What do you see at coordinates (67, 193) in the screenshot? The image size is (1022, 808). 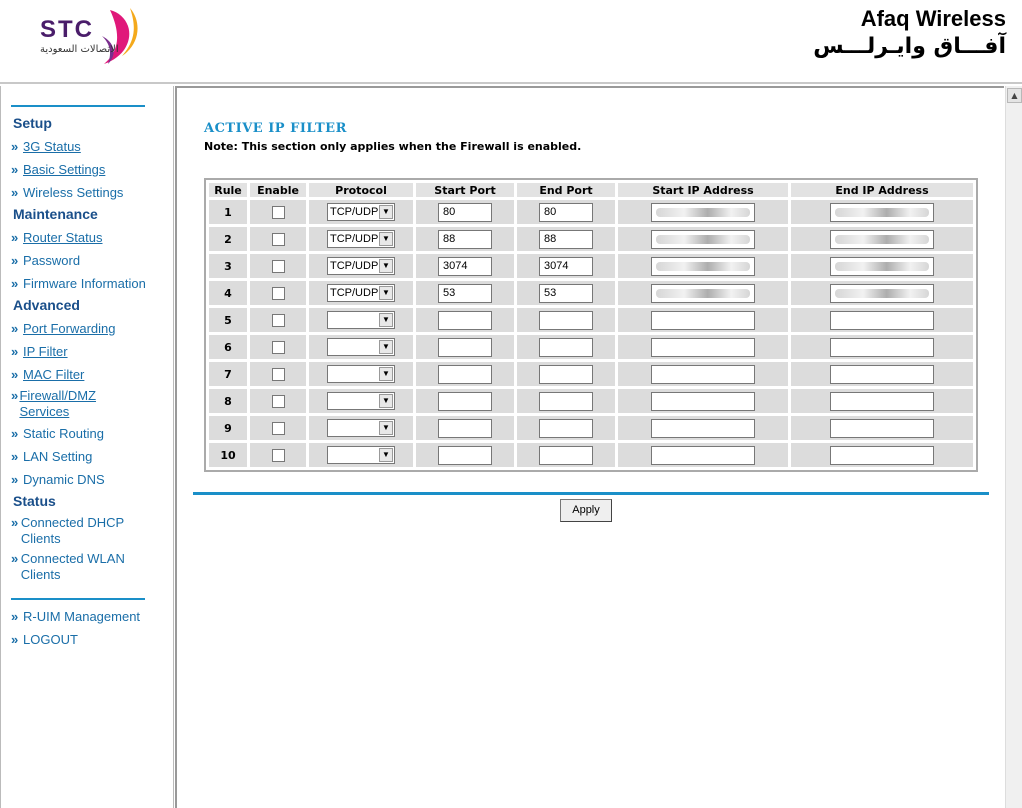 I see `sidebar-item-wireless-settings: » Wireless Settings` at bounding box center [67, 193].